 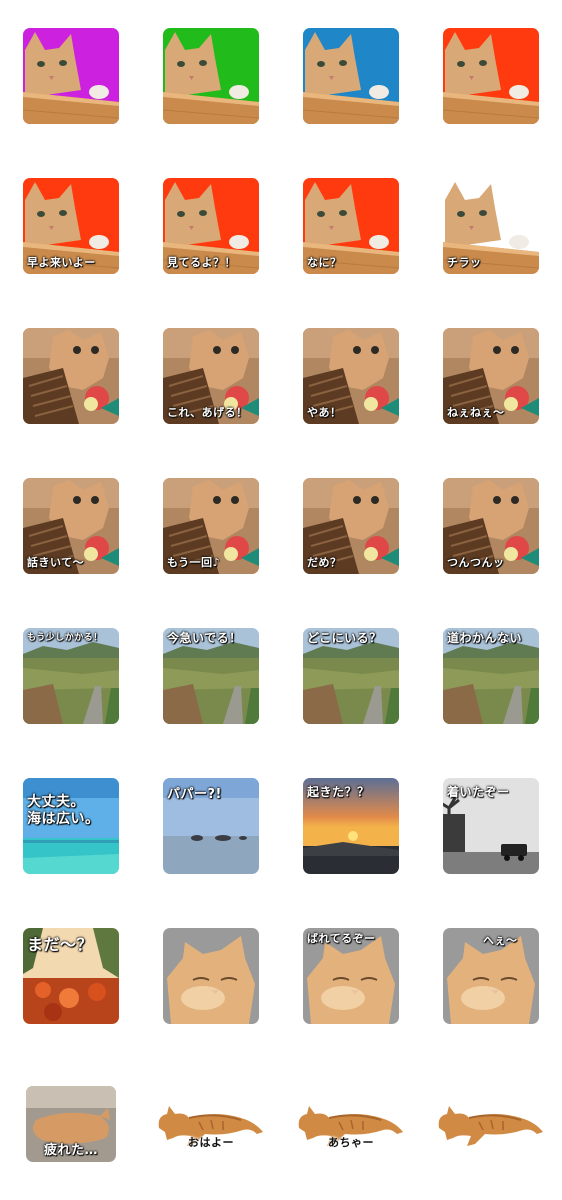 I want to click on sticker-caption: これ、あげる！, so click(x=207, y=412).